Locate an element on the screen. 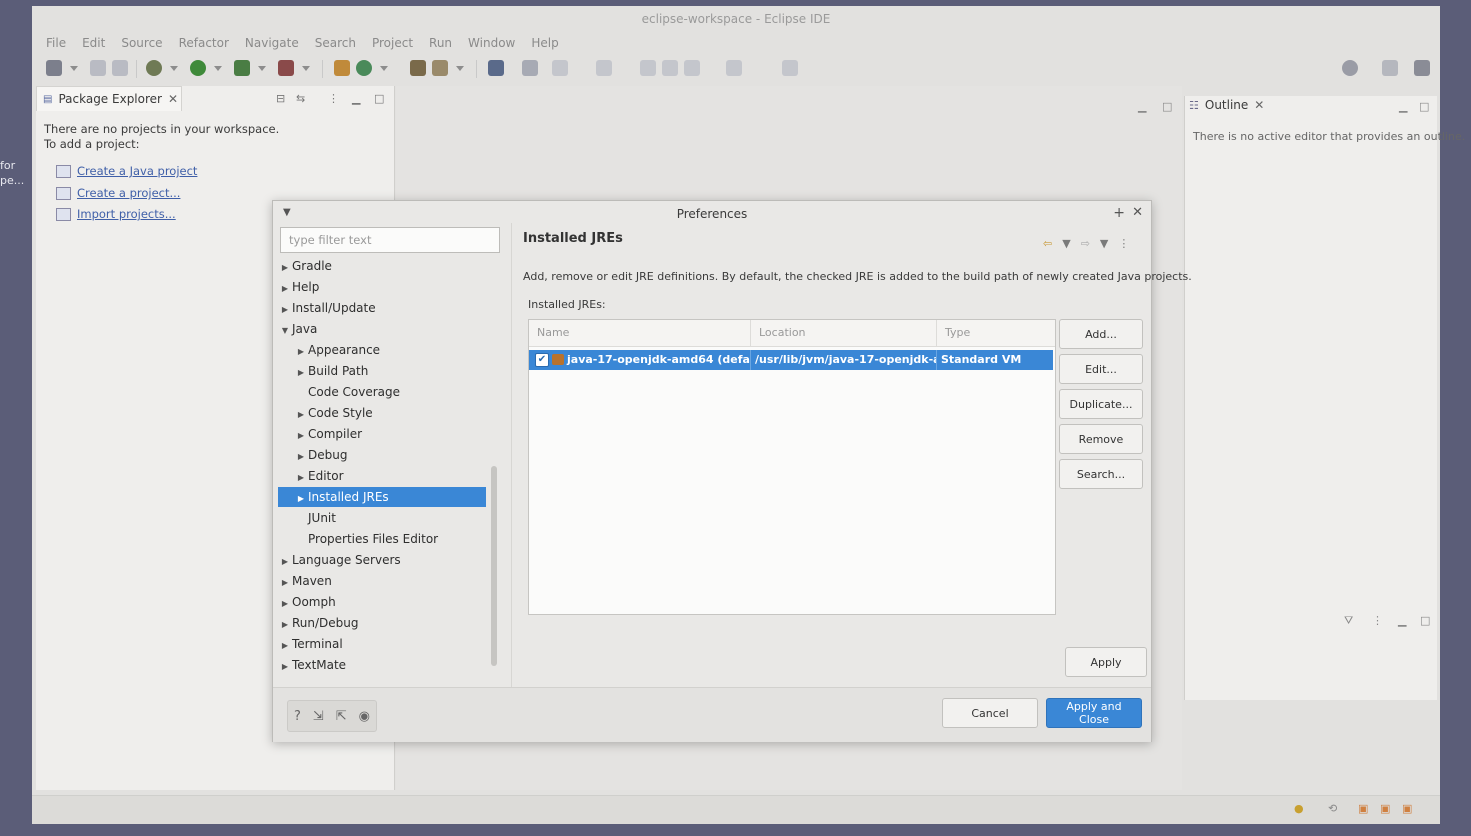 The width and height of the screenshot is (1471, 836). open-perspective-icon is located at coordinates (1390, 68).